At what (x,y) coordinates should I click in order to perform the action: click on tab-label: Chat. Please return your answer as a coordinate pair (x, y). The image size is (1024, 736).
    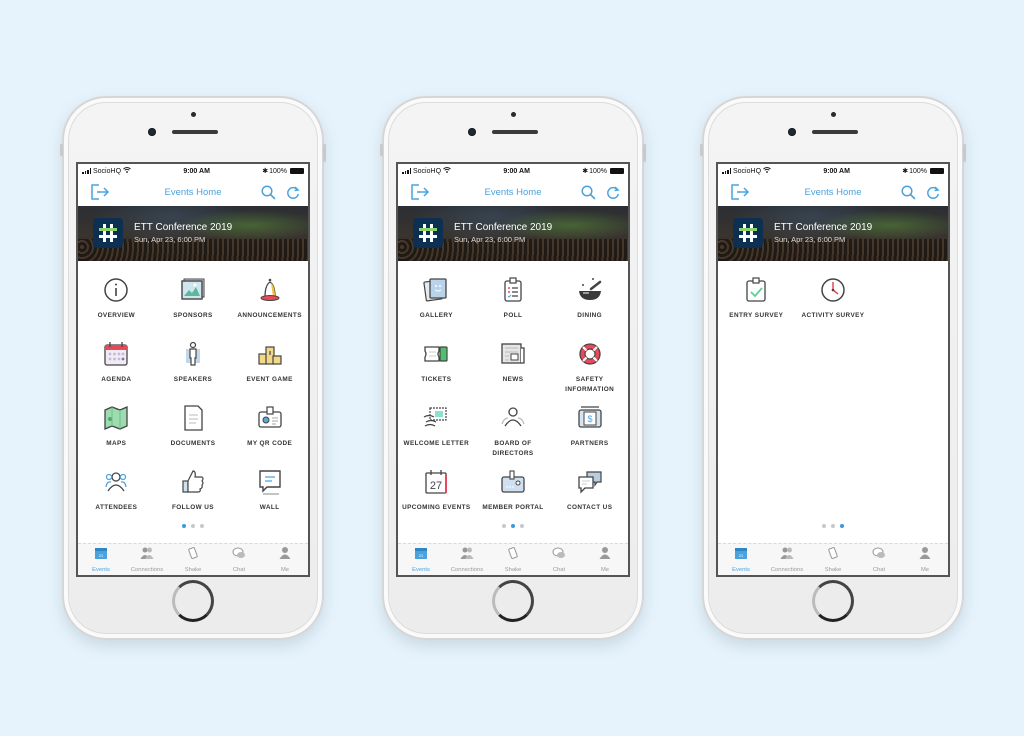
    Looking at the image, I should click on (559, 570).